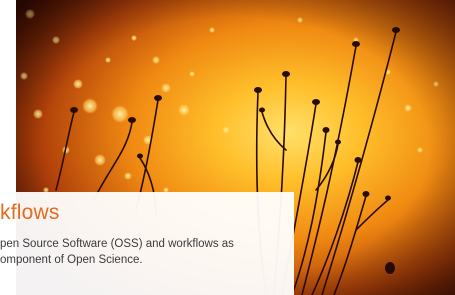 Image resolution: width=455 pixels, height=295 pixels. Describe the element at coordinates (30, 212) in the screenshot. I see `caption-title: kflows` at that location.